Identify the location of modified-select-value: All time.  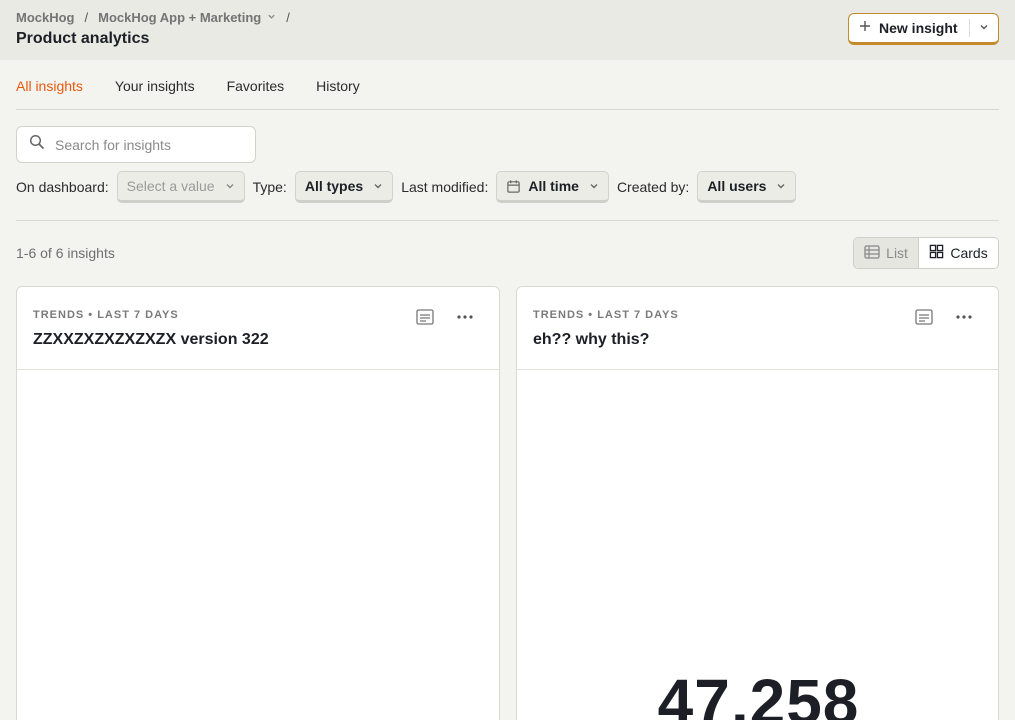
(553, 186).